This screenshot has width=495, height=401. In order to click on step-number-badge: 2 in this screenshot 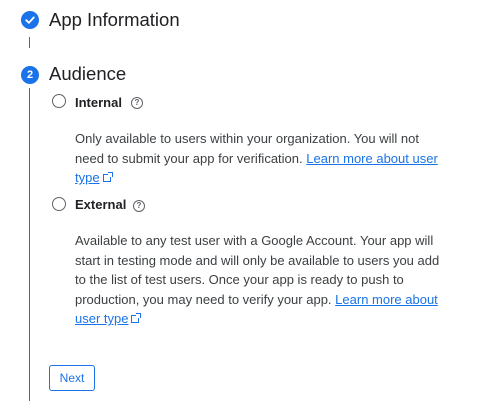, I will do `click(30, 75)`.